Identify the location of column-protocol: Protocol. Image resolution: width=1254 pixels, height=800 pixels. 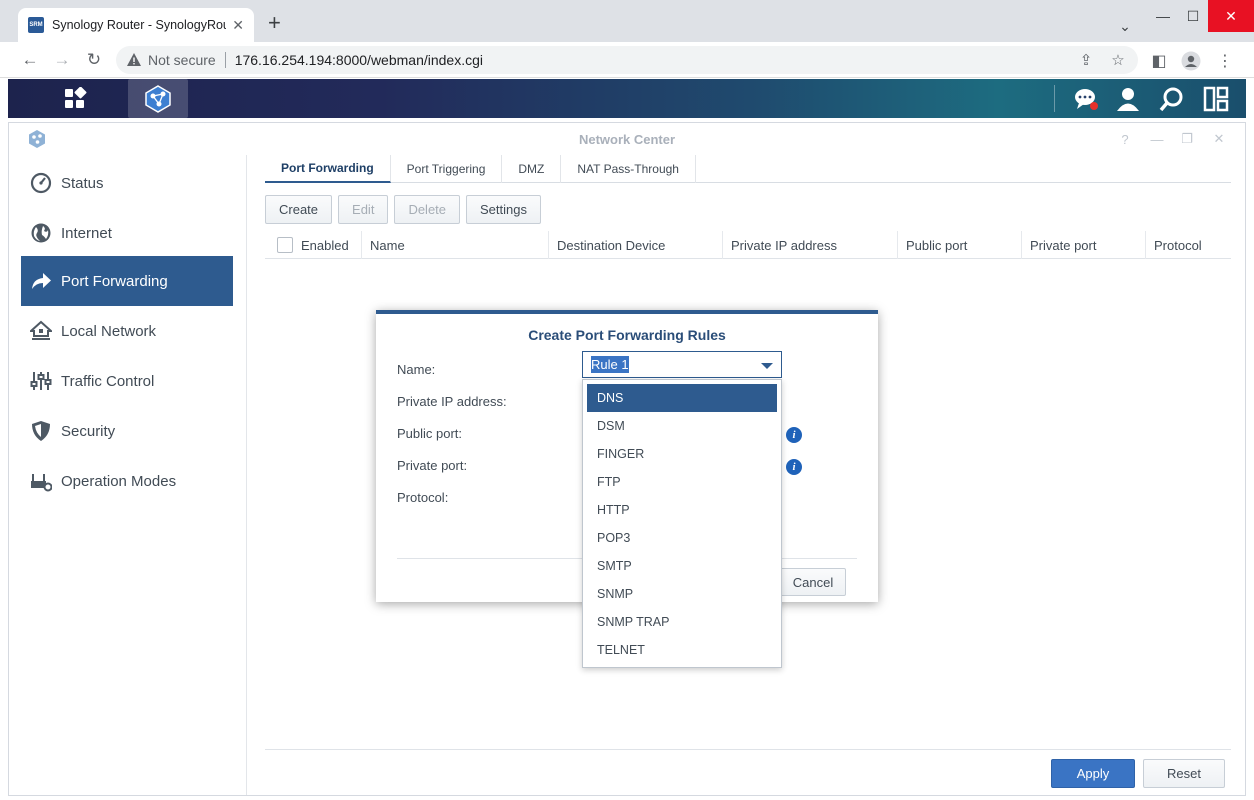
(1183, 245).